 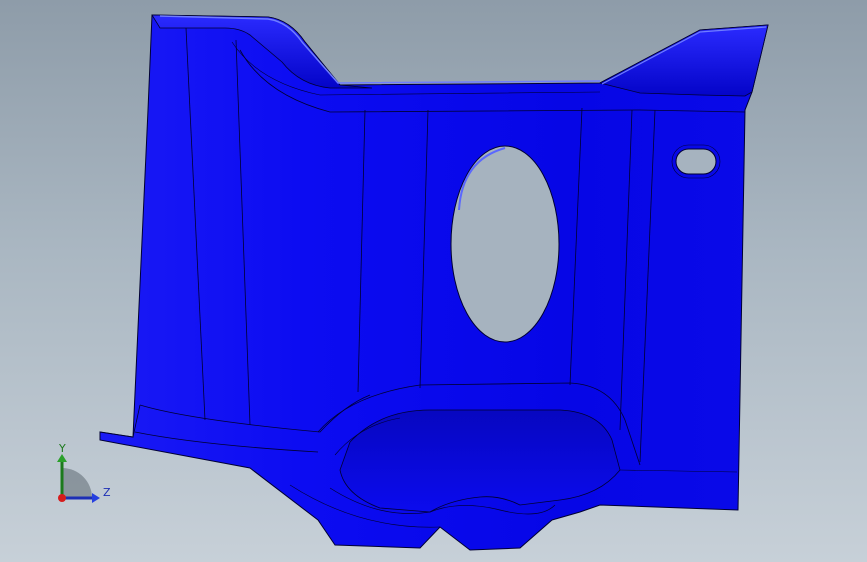 What do you see at coordinates (96, 498) in the screenshot?
I see `z-axis-arrowhead` at bounding box center [96, 498].